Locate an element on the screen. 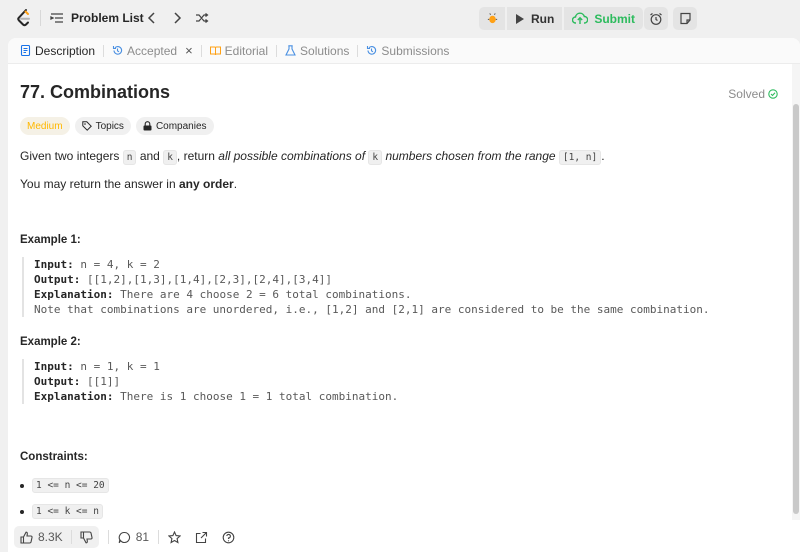  input-label: Input: is located at coordinates (54, 264).